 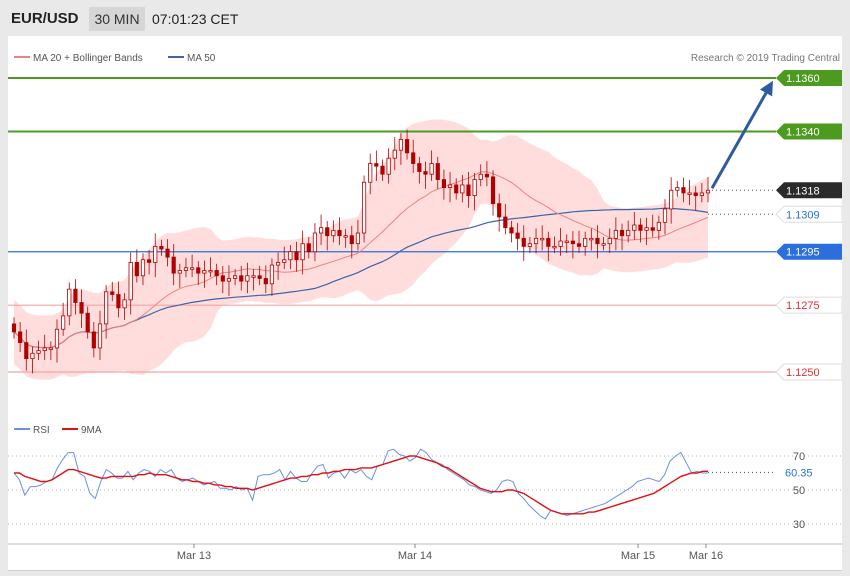 I want to click on rsi-last-value: 60.35, so click(x=799, y=473).